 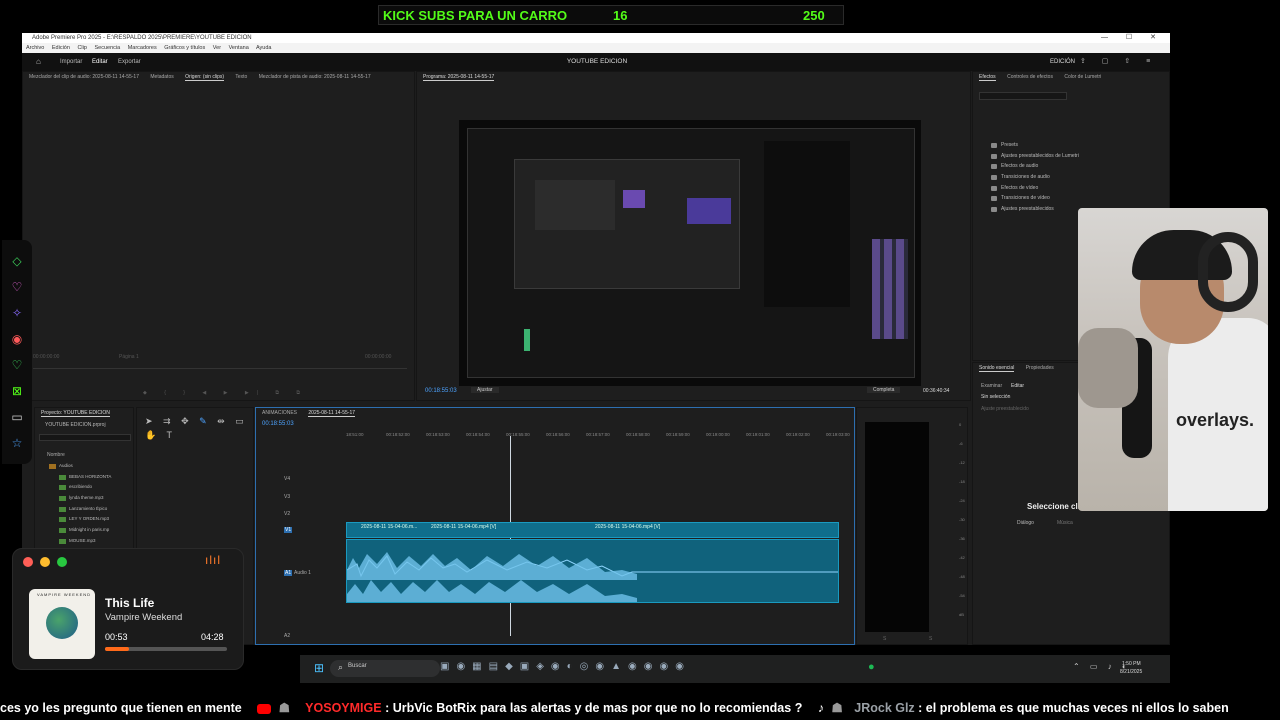 What do you see at coordinates (962, 519) in the screenshot?
I see `meter-db-label: -30` at bounding box center [962, 519].